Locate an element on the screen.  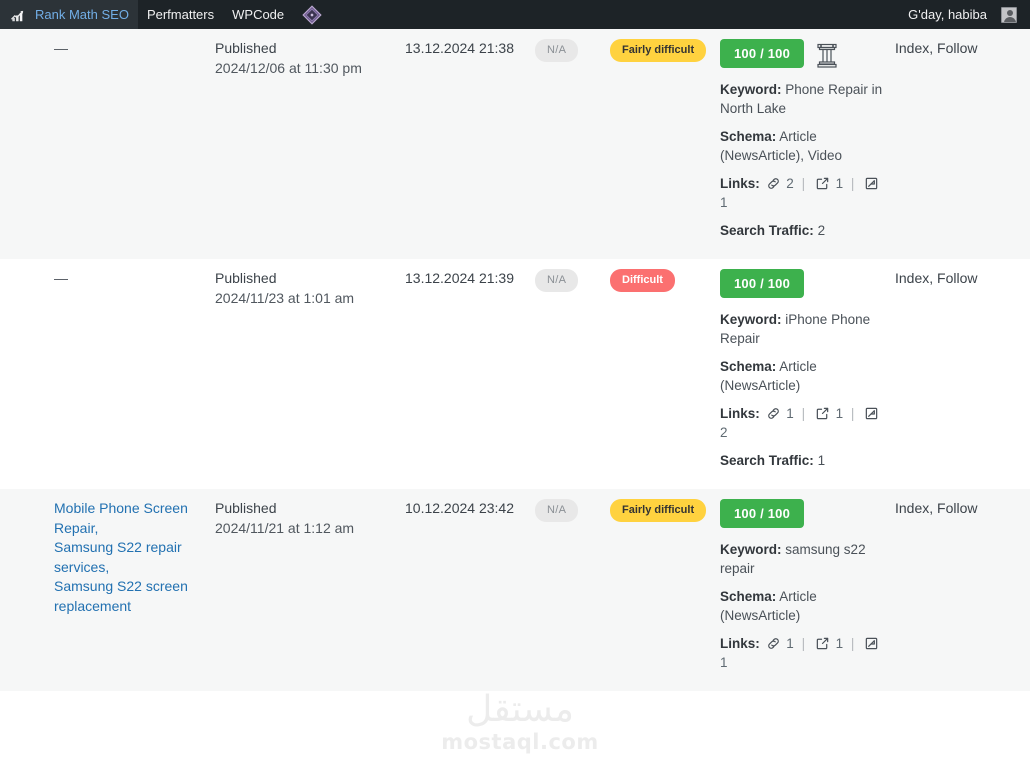
mostaql-watermark: مستقل mostaql.com is located at coordinates (520, 724).